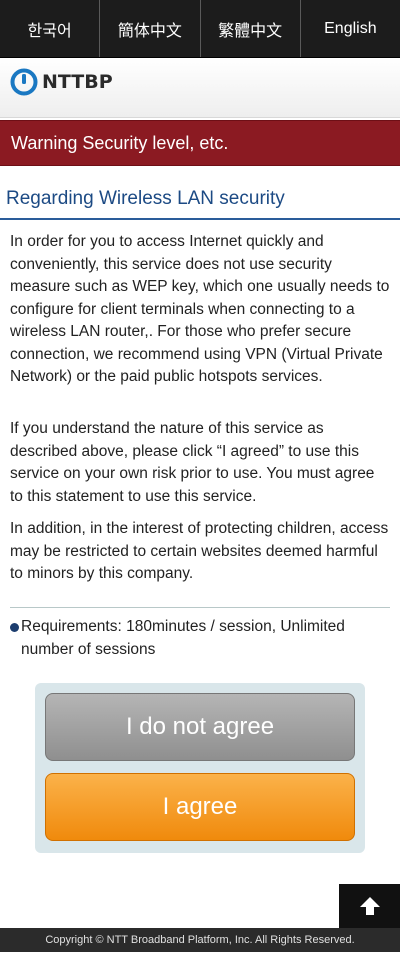  I want to click on section-title: Regarding Wireless LAN security, so click(200, 202).